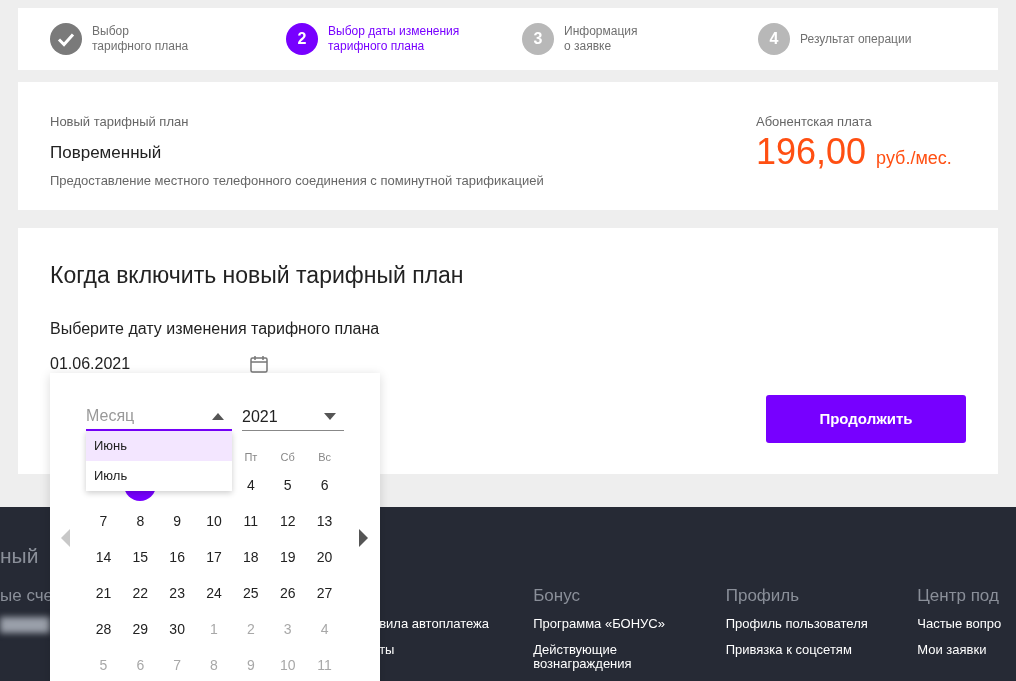 Image resolution: width=1016 pixels, height=681 pixels. Describe the element at coordinates (324, 485) in the screenshot. I see `calendar-day: 6` at that location.